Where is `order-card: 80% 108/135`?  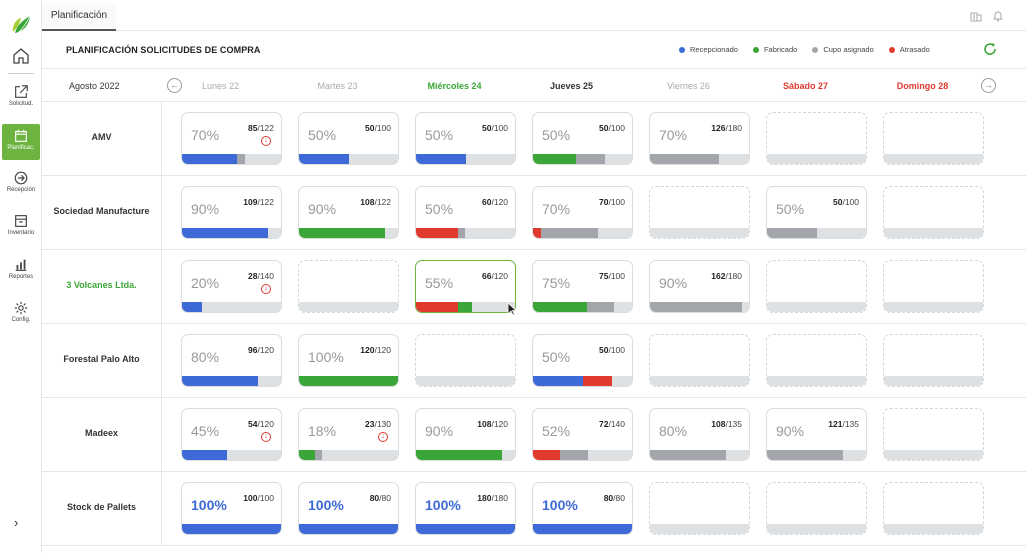 order-card: 80% 108/135 is located at coordinates (699, 434).